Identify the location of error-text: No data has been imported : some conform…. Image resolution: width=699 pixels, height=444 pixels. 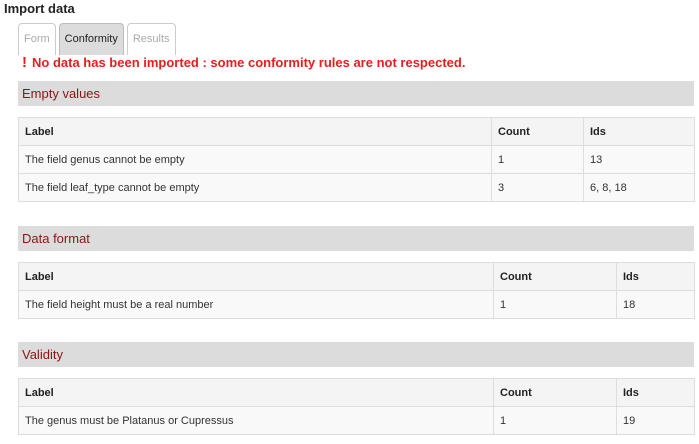
(249, 62).